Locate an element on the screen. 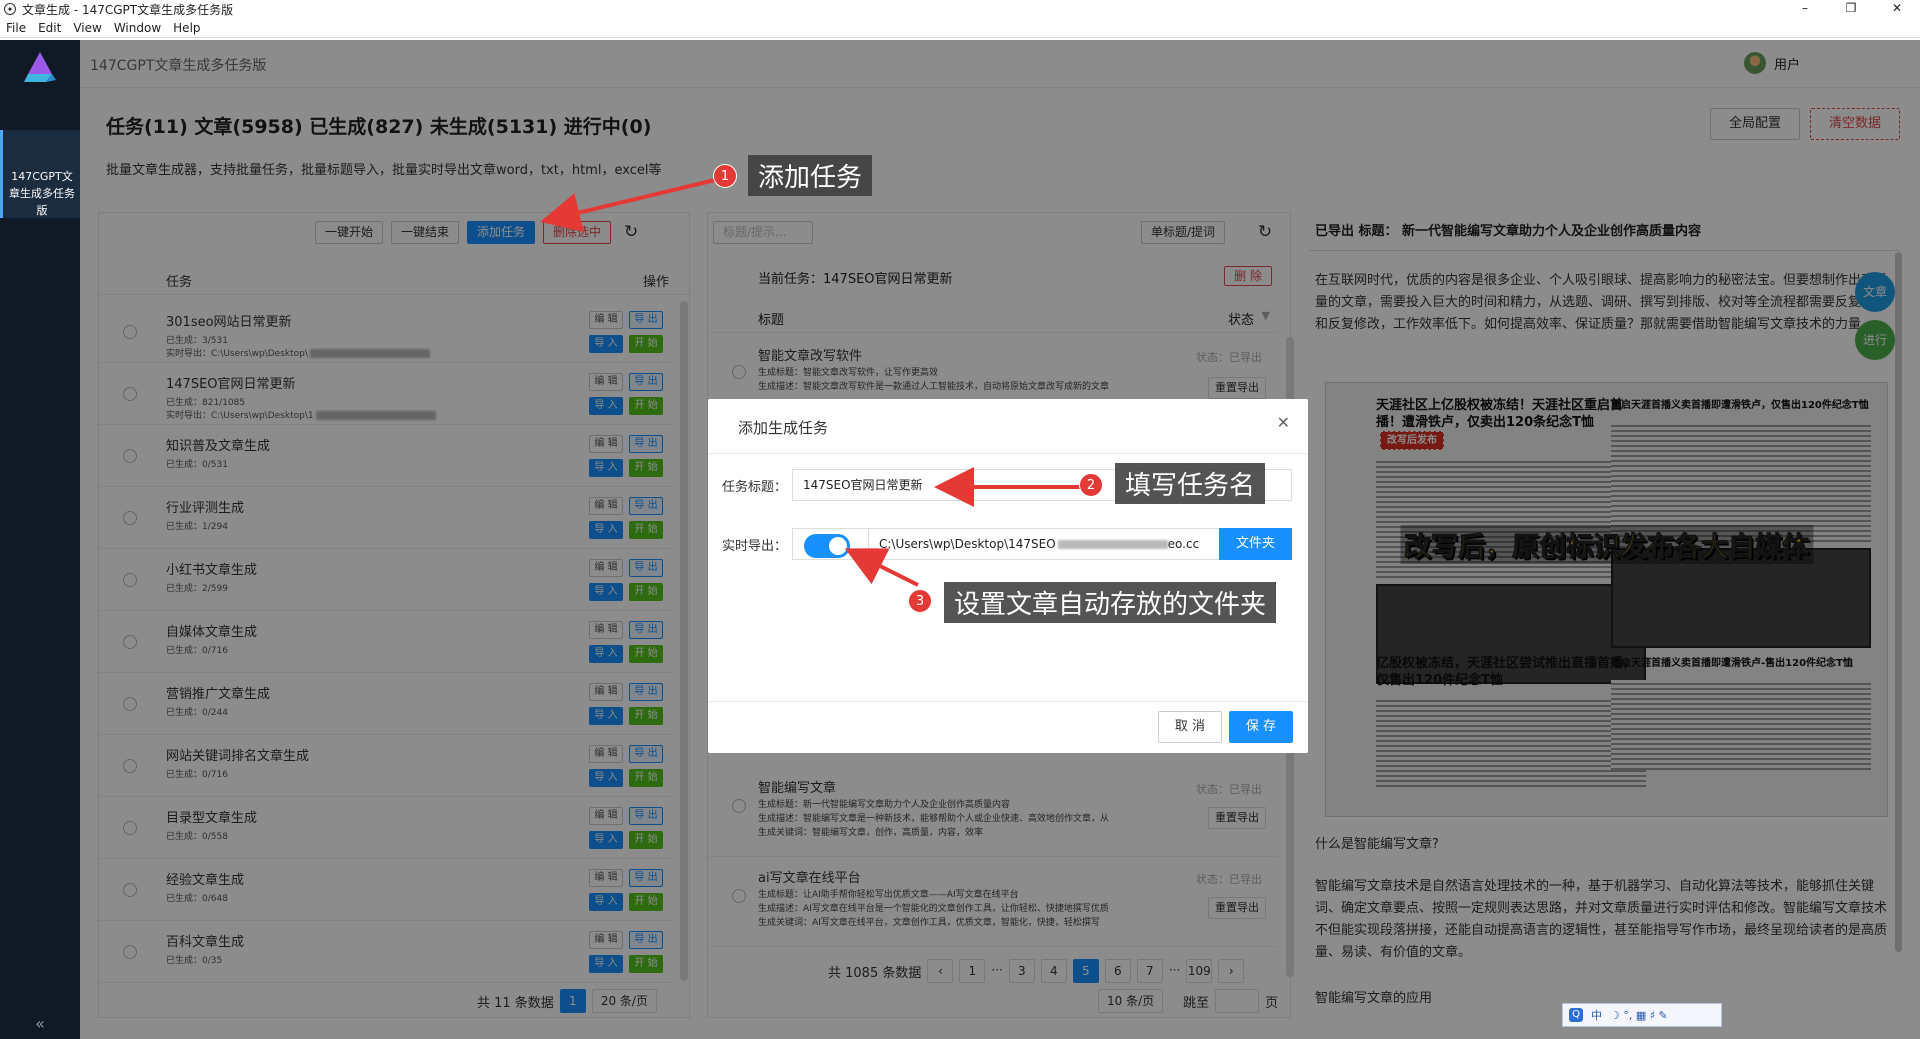 The height and width of the screenshot is (1039, 1920). export-label: 实时导出： is located at coordinates (755, 546).